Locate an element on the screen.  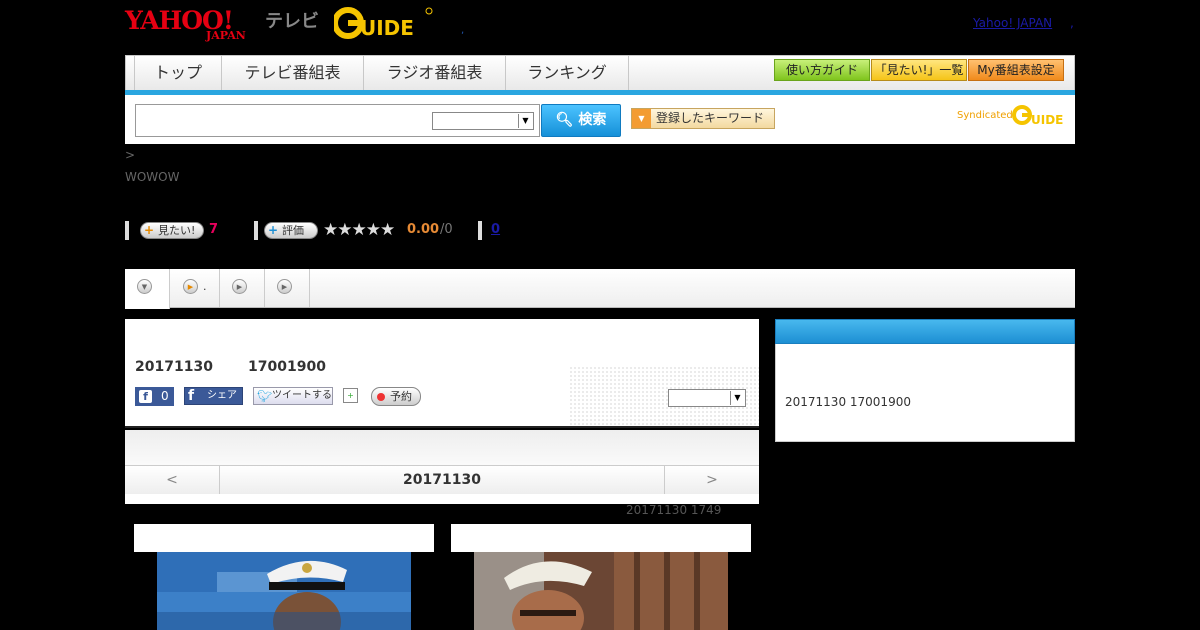
prev-day-button: < is located at coordinates (172, 480).